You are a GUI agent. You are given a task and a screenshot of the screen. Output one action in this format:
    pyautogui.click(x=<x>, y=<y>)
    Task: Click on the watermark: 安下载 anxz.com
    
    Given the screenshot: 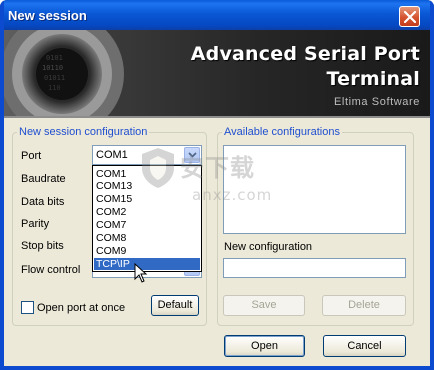 What is the action you would take?
    pyautogui.click(x=220, y=182)
    